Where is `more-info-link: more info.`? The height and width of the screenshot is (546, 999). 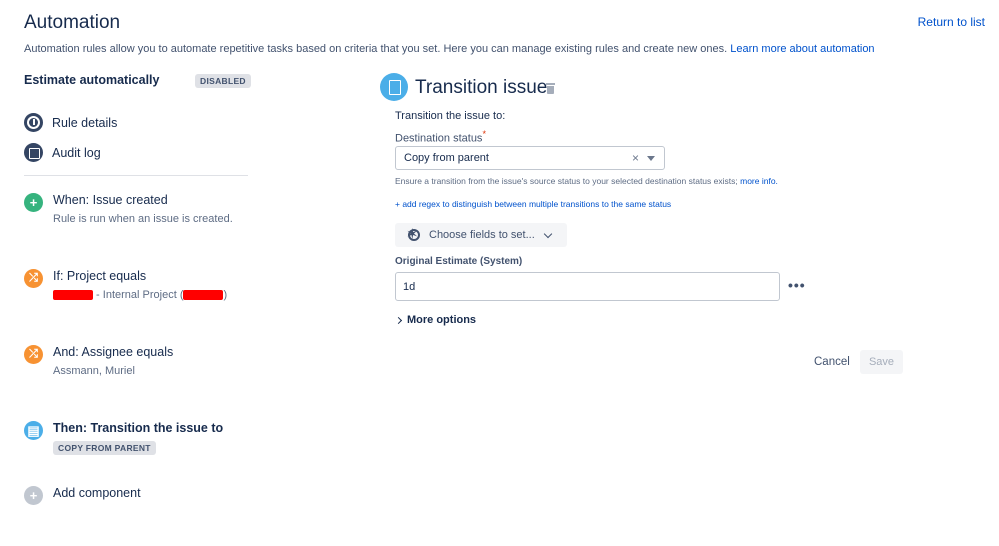 more-info-link: more info. is located at coordinates (759, 181).